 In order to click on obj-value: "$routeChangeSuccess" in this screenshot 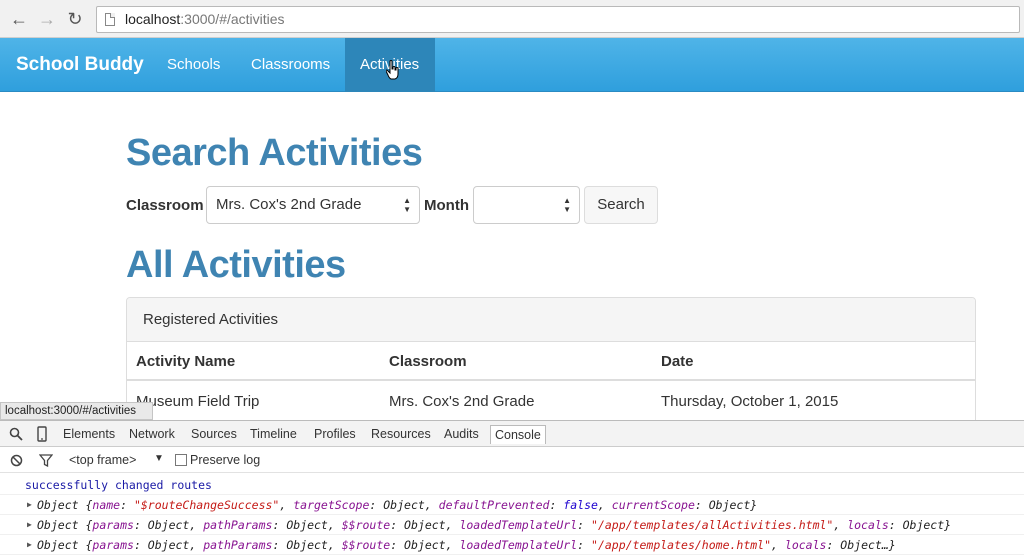, I will do `click(206, 505)`.